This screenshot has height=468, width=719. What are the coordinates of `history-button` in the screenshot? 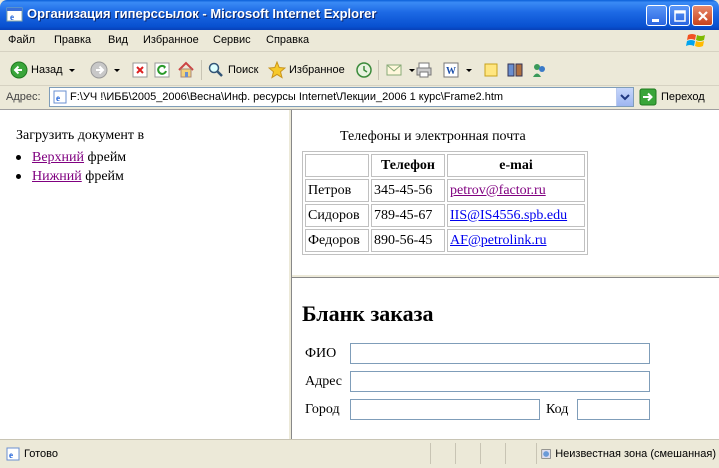 It's located at (364, 70).